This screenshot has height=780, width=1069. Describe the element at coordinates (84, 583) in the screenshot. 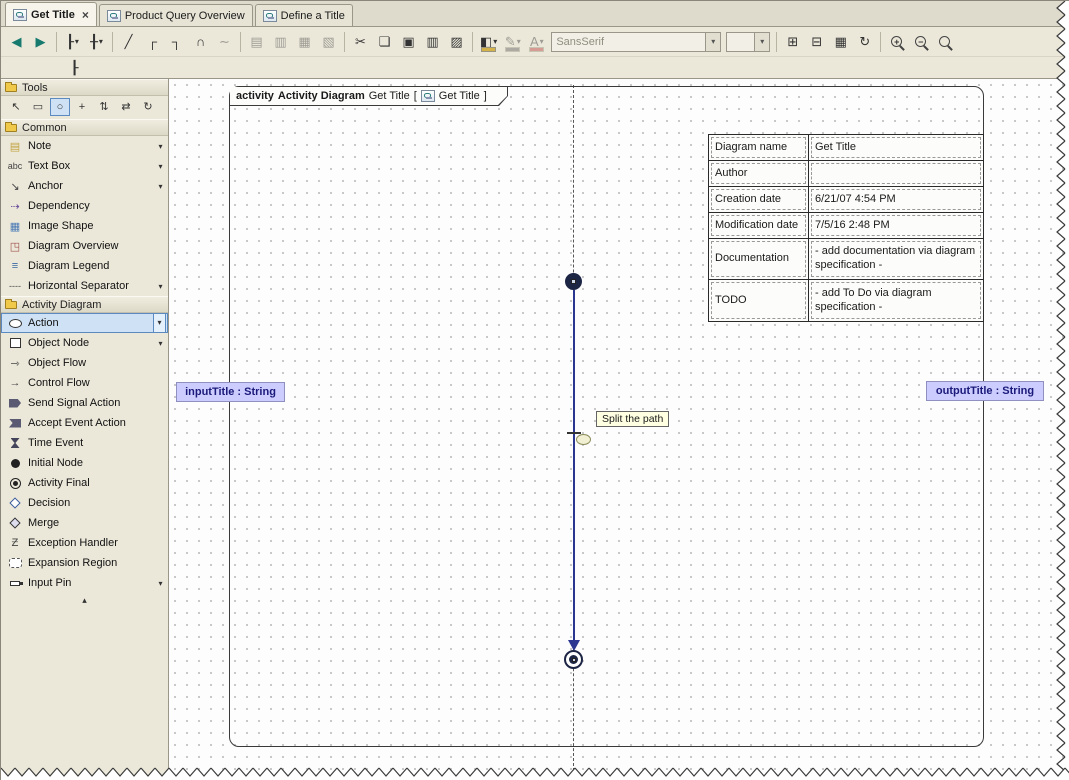

I see `palette-item-input-pin: Input Pin ▾` at that location.